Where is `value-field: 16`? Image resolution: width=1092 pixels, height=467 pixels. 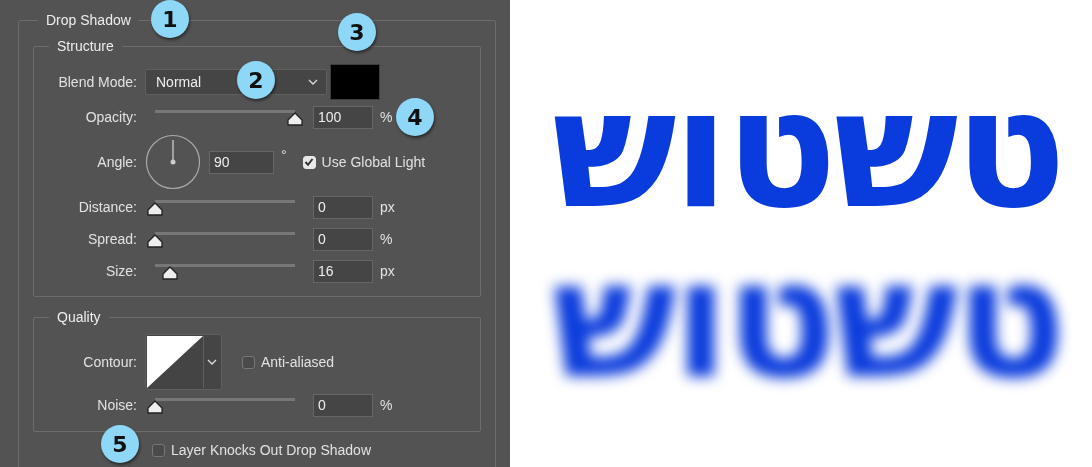 value-field: 16 is located at coordinates (343, 271).